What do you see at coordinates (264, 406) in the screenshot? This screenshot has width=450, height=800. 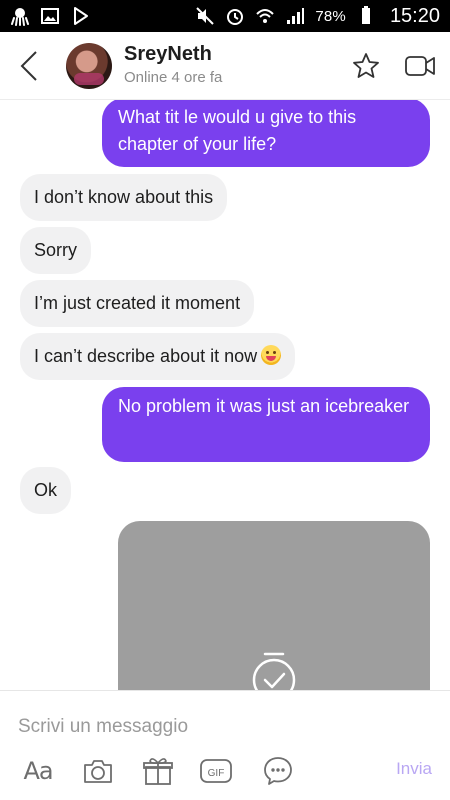 I see `message-text: No problem it was just an icebreaker` at bounding box center [264, 406].